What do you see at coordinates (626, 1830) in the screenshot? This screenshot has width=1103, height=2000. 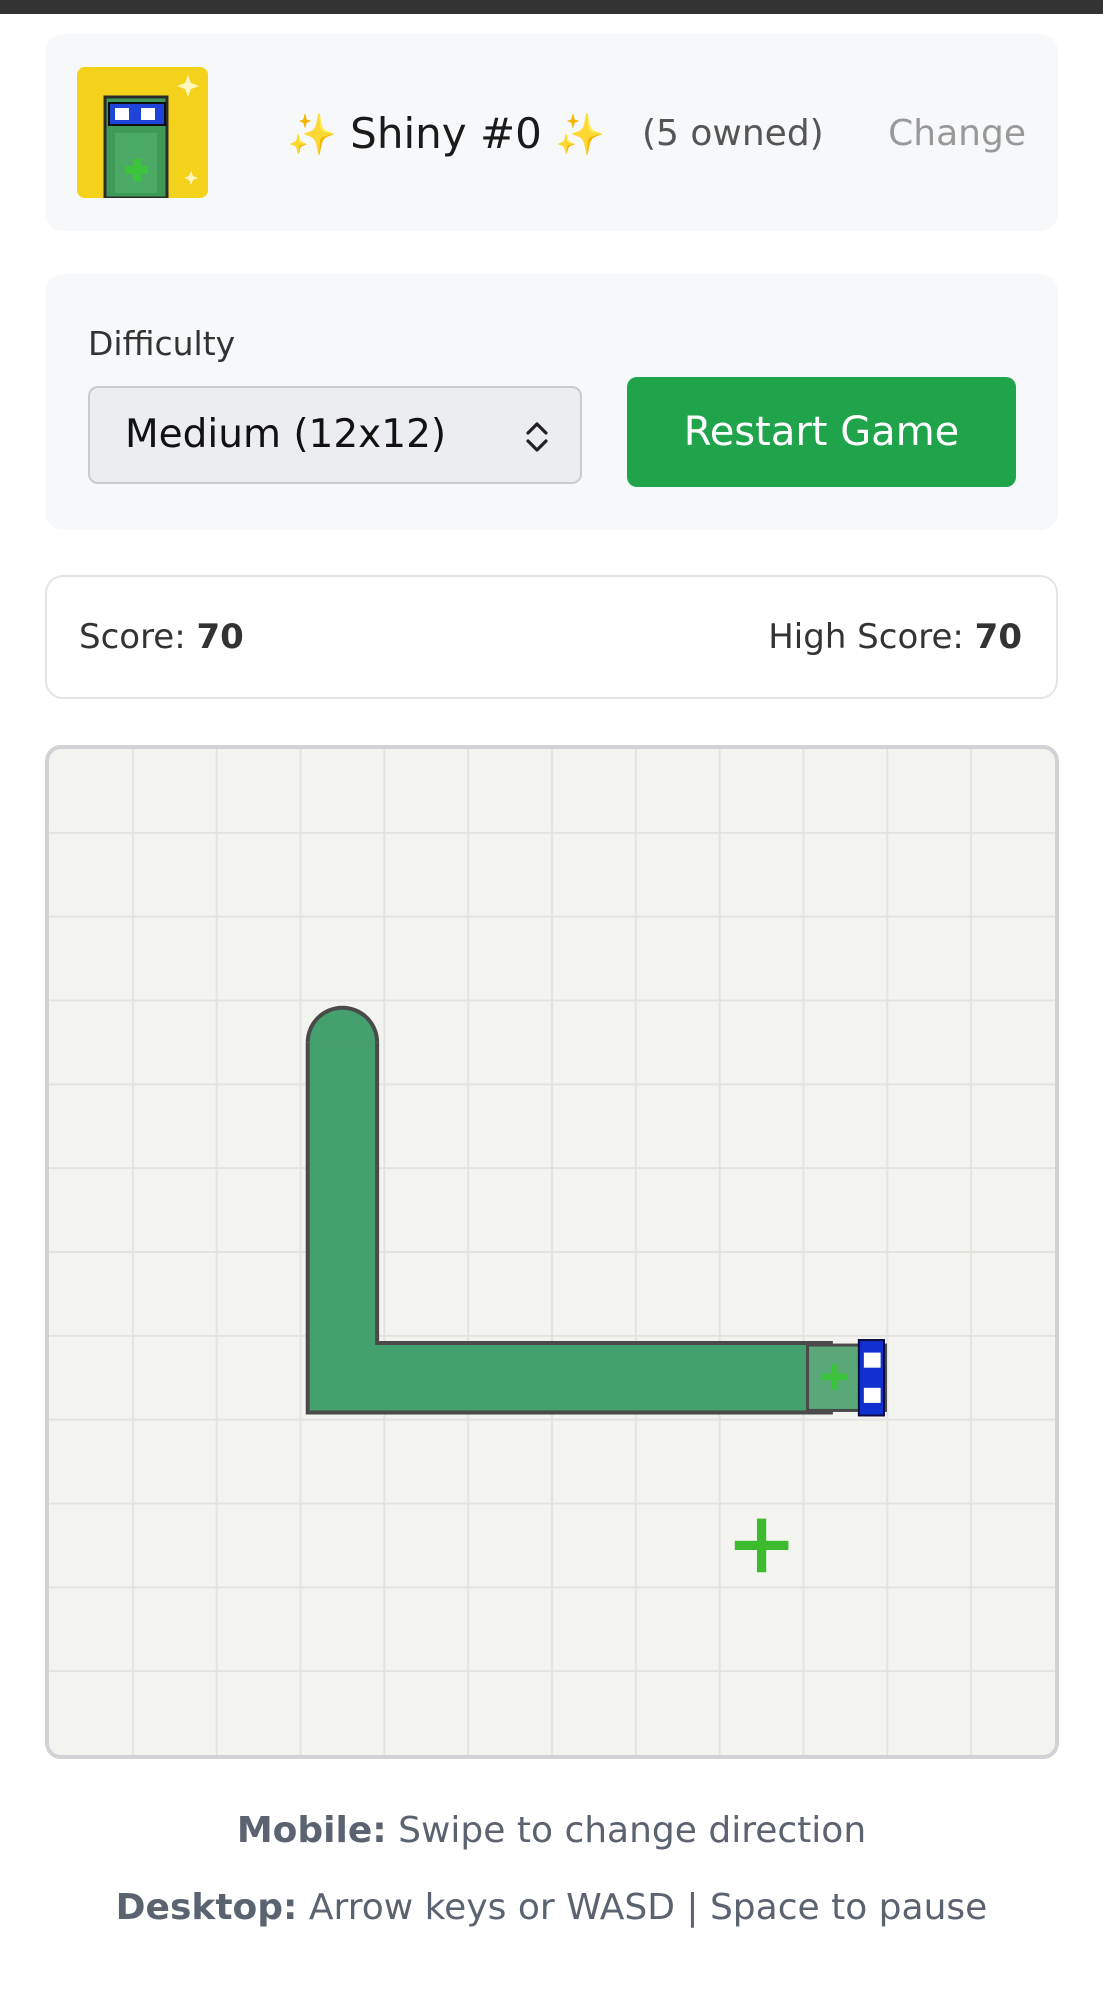 I see `mobile-text: Swipe to change direction` at bounding box center [626, 1830].